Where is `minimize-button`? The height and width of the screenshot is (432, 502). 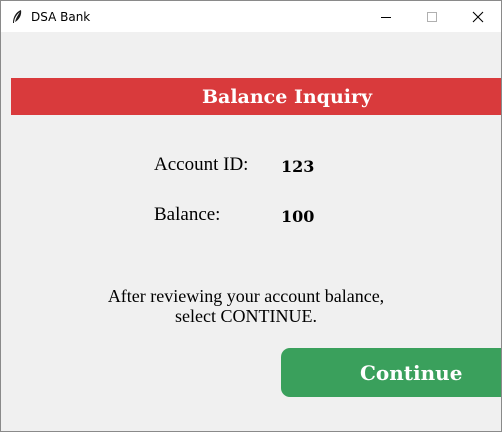 minimize-button is located at coordinates (386, 16).